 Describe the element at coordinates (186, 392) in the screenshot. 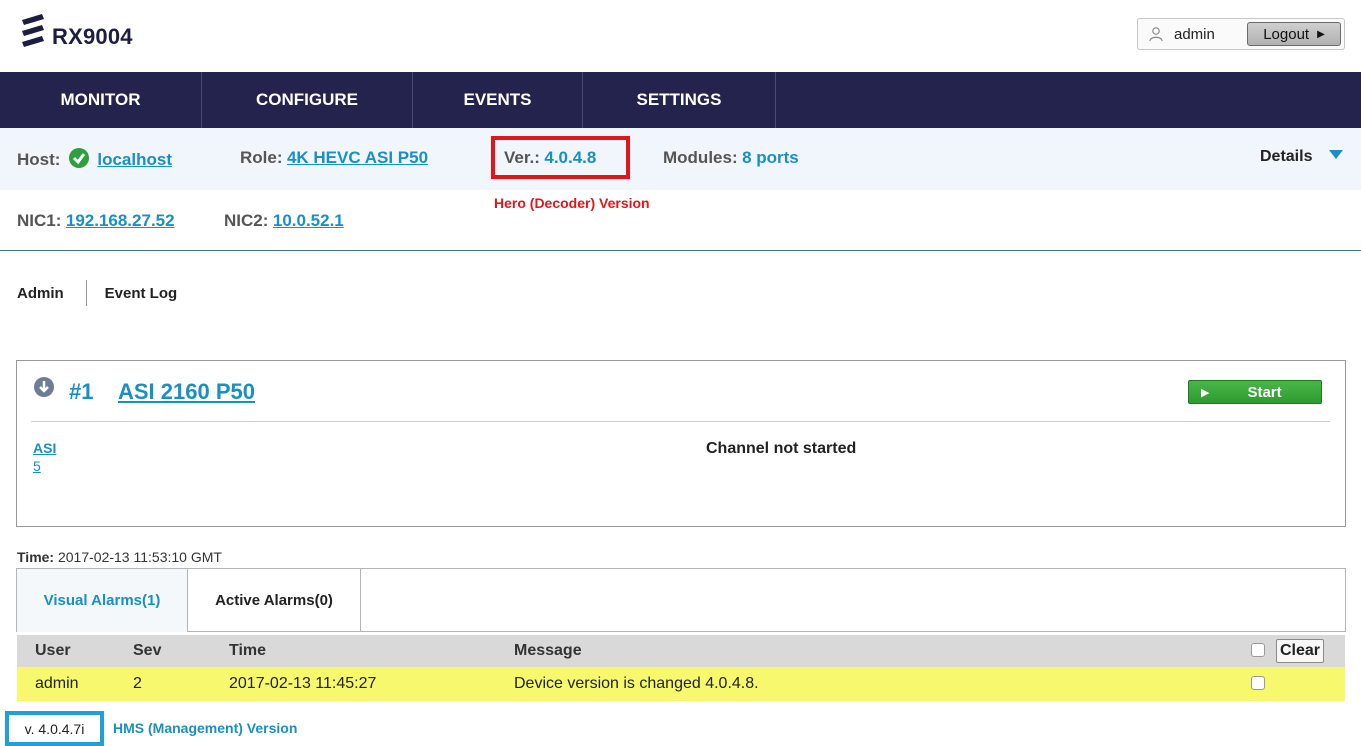

I see `channel-name-link: ASI 2160 P50` at that location.